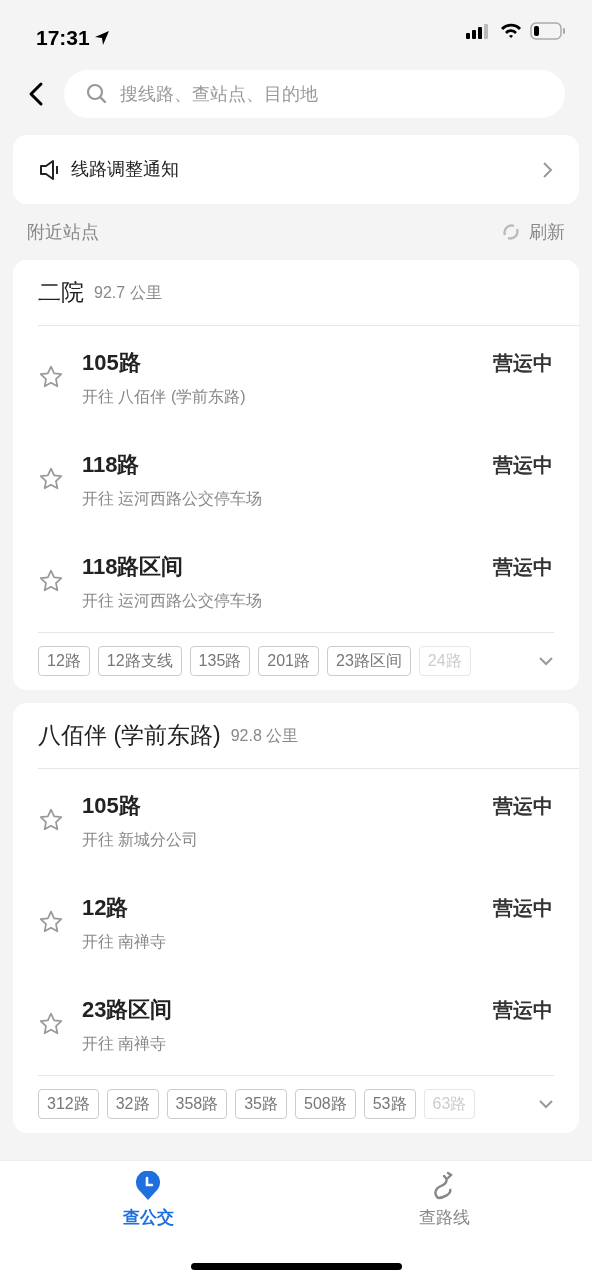  What do you see at coordinates (444, 1220) in the screenshot?
I see `tab: 查路线` at bounding box center [444, 1220].